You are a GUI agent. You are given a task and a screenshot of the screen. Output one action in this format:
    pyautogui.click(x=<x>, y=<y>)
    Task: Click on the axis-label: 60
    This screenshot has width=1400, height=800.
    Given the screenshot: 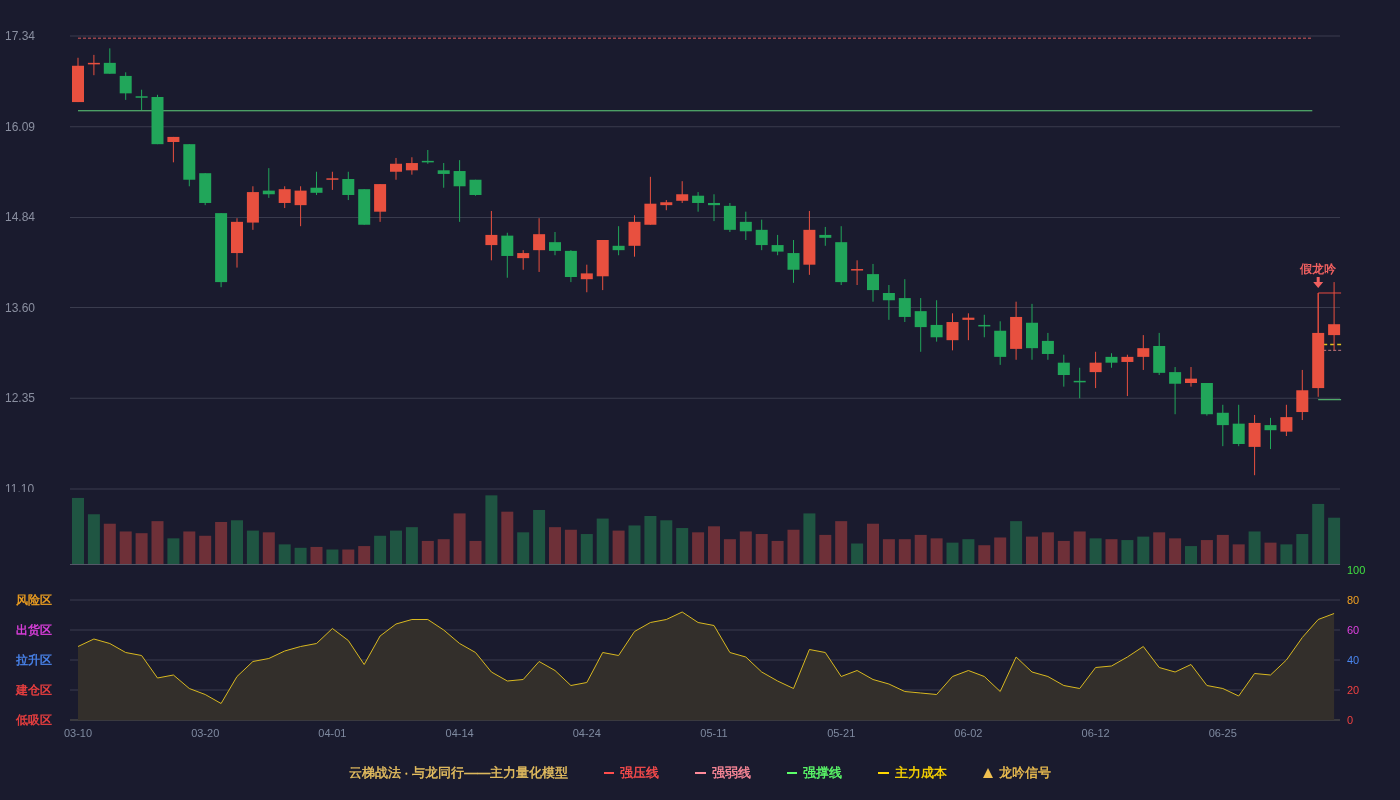 What is the action you would take?
    pyautogui.click(x=1353, y=630)
    